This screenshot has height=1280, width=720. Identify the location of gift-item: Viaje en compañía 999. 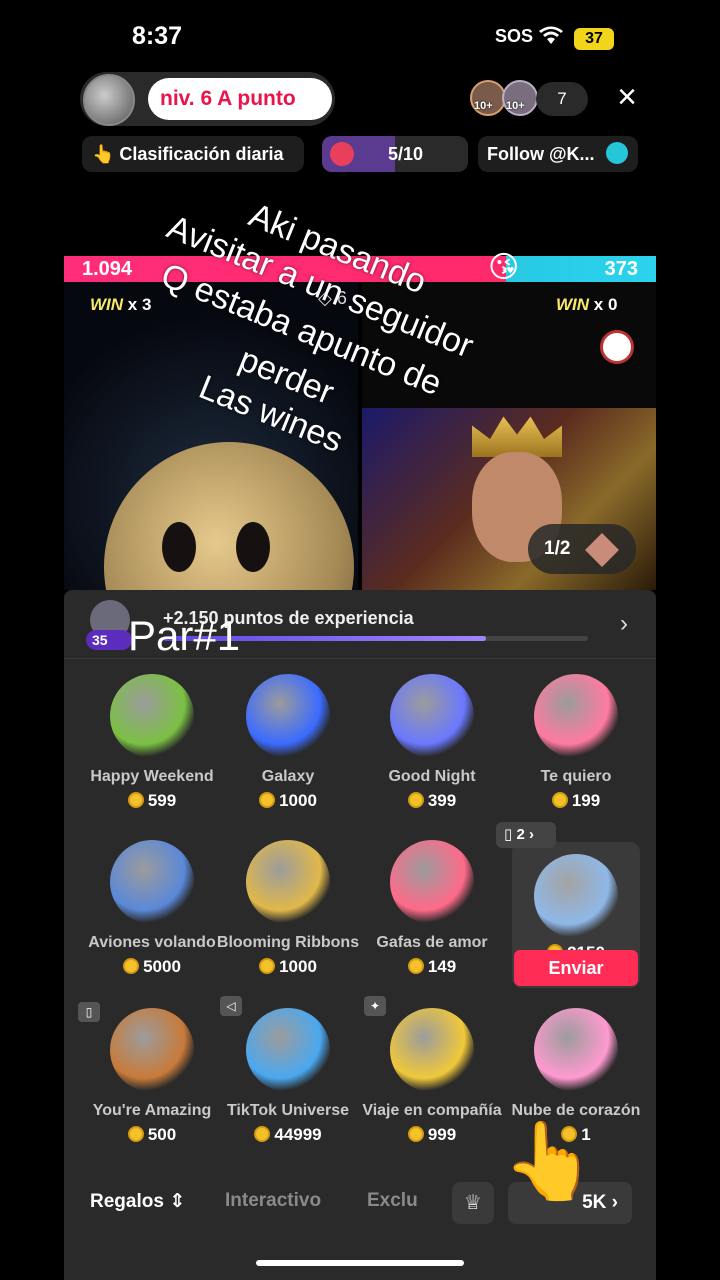
(432, 1076).